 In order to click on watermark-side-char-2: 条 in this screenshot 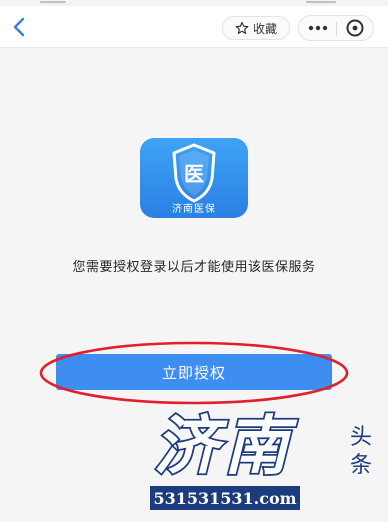, I will do `click(361, 465)`.